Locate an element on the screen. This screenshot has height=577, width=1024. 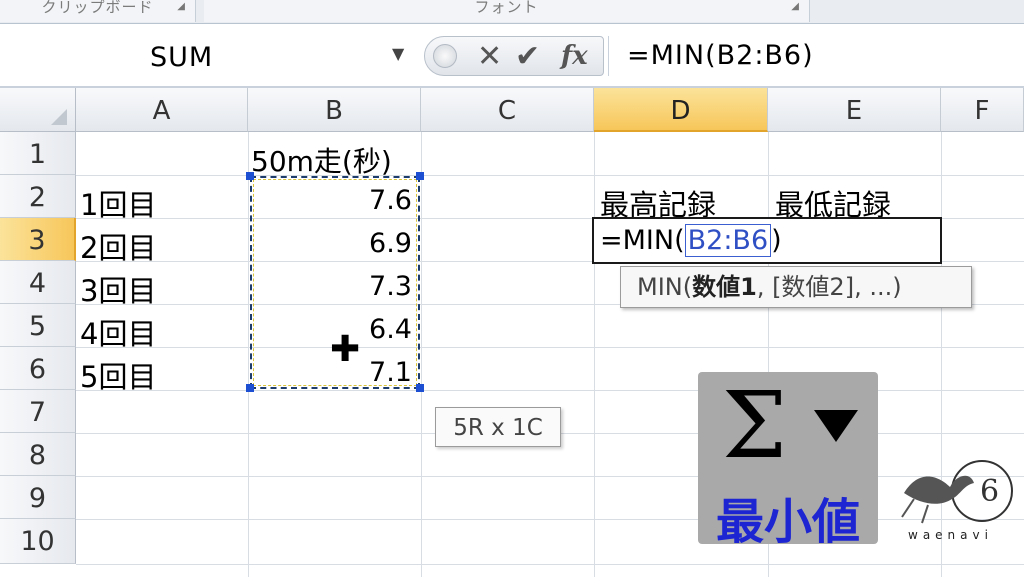
ribbon: クリップボード ◢ フォント ◢ is located at coordinates (512, 12).